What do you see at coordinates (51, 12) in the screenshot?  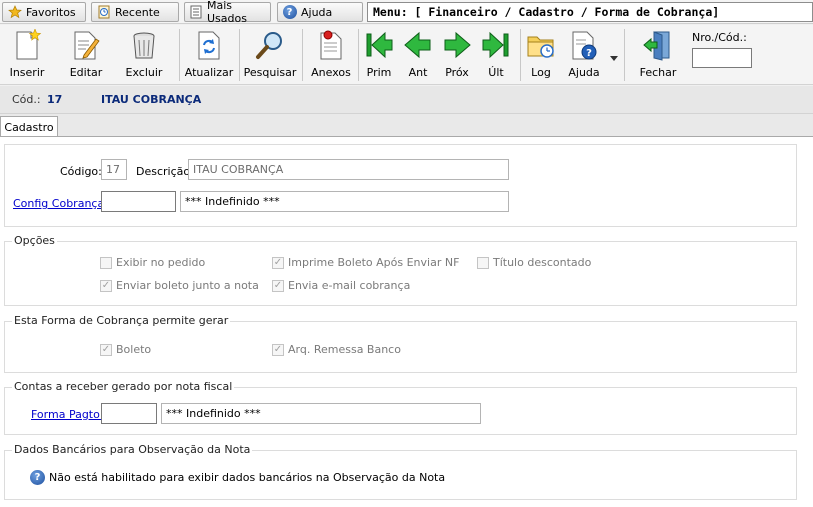 I see `favoritos-label: Favoritos` at bounding box center [51, 12].